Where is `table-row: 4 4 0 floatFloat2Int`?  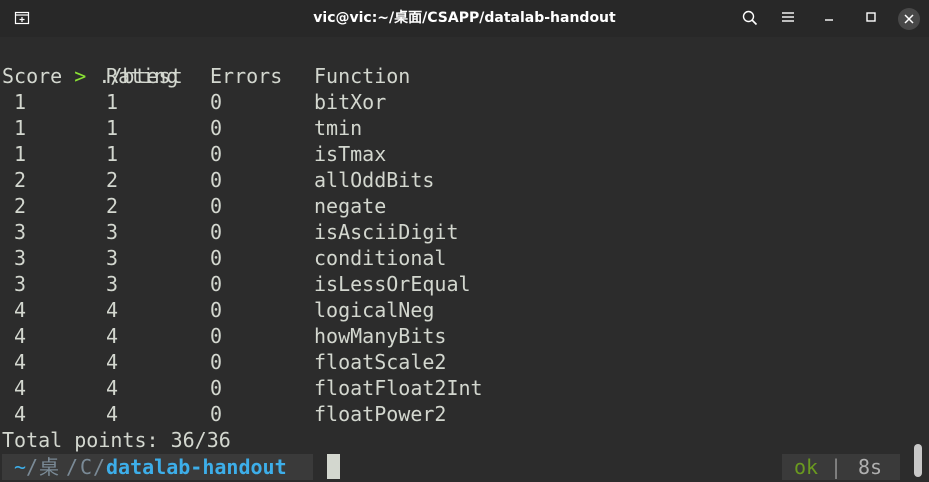
table-row: 4 4 0 floatFloat2Int is located at coordinates (302, 388).